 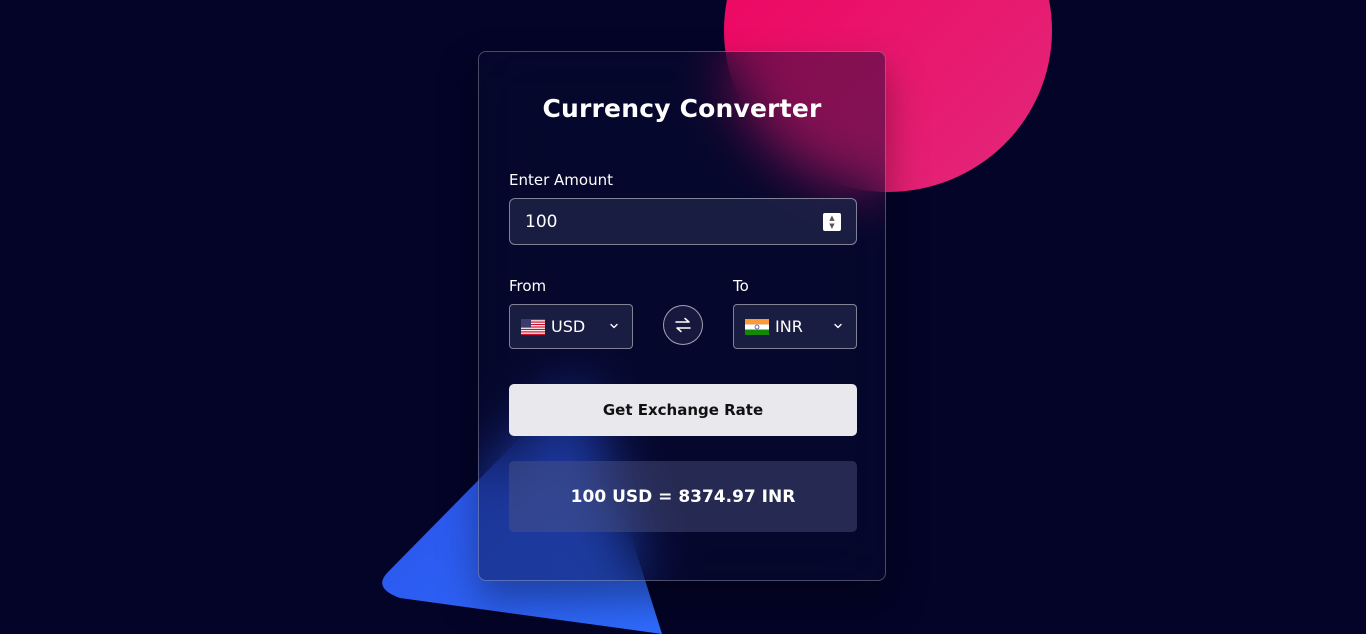 What do you see at coordinates (741, 286) in the screenshot?
I see `to-label: To` at bounding box center [741, 286].